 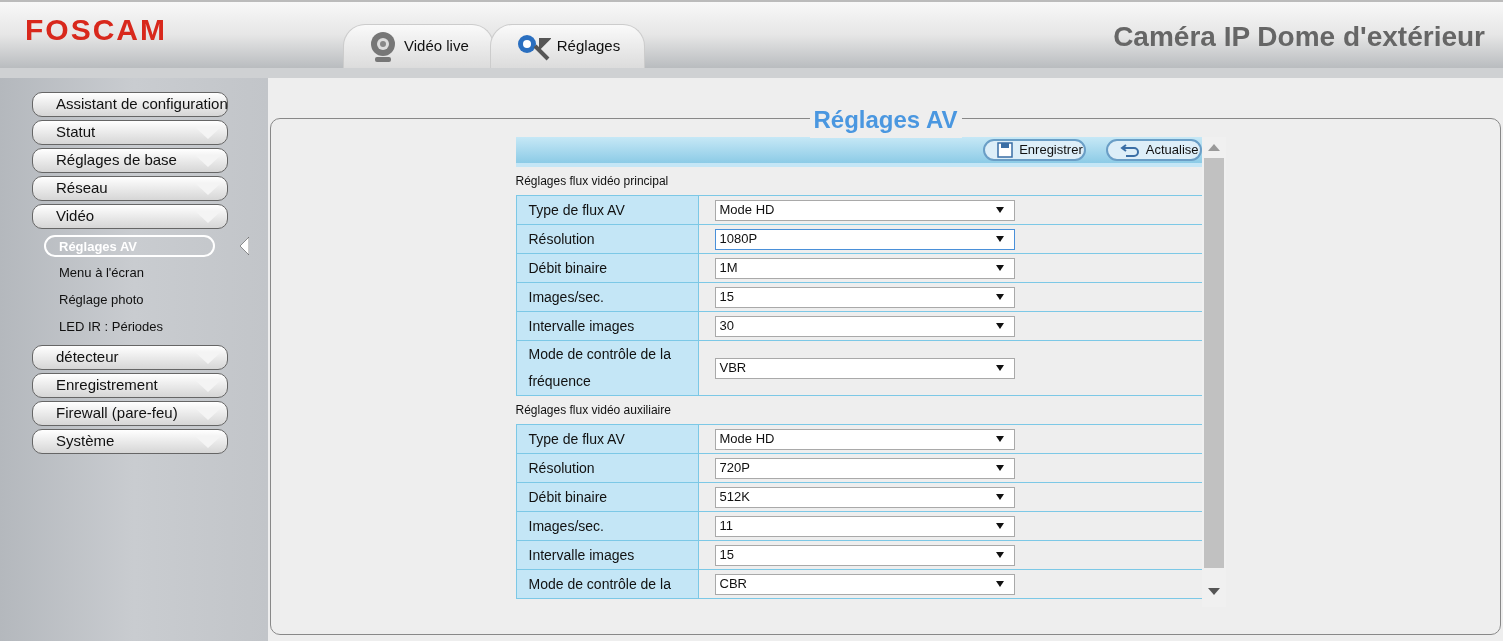 I want to click on dropdown-select: 1M, so click(x=864, y=268).